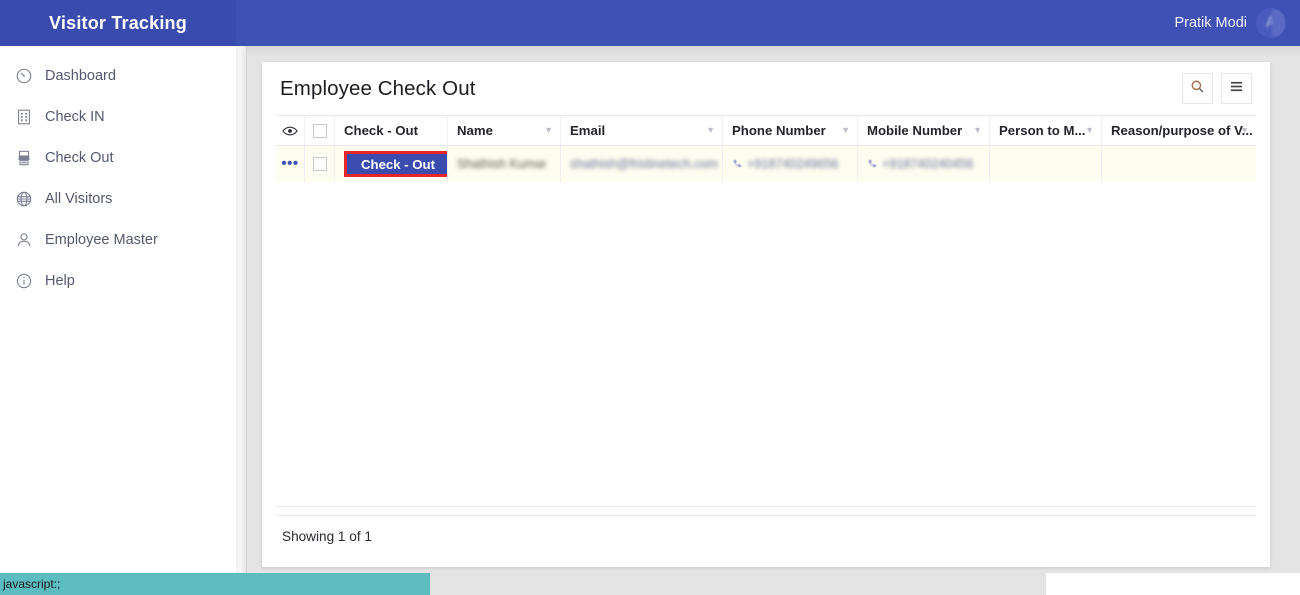  What do you see at coordinates (588, 130) in the screenshot?
I see `column-header-label: Email` at bounding box center [588, 130].